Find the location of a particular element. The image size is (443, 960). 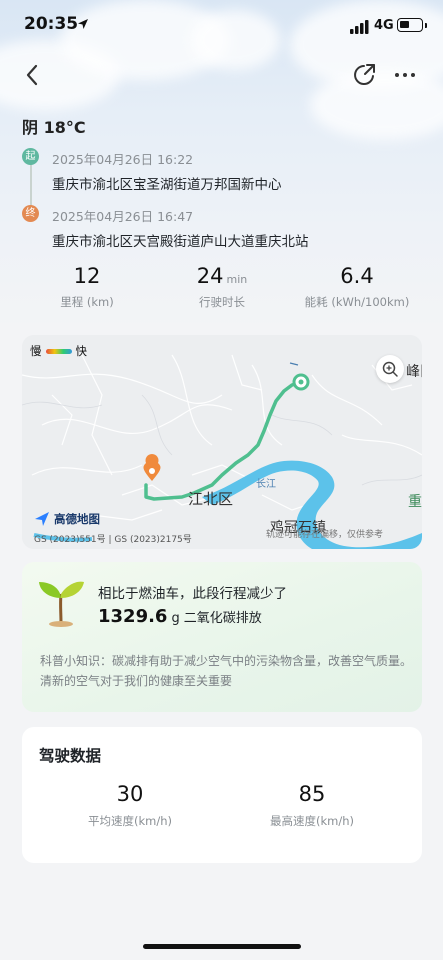

amap-logo-text: 高德地图 is located at coordinates (77, 519).